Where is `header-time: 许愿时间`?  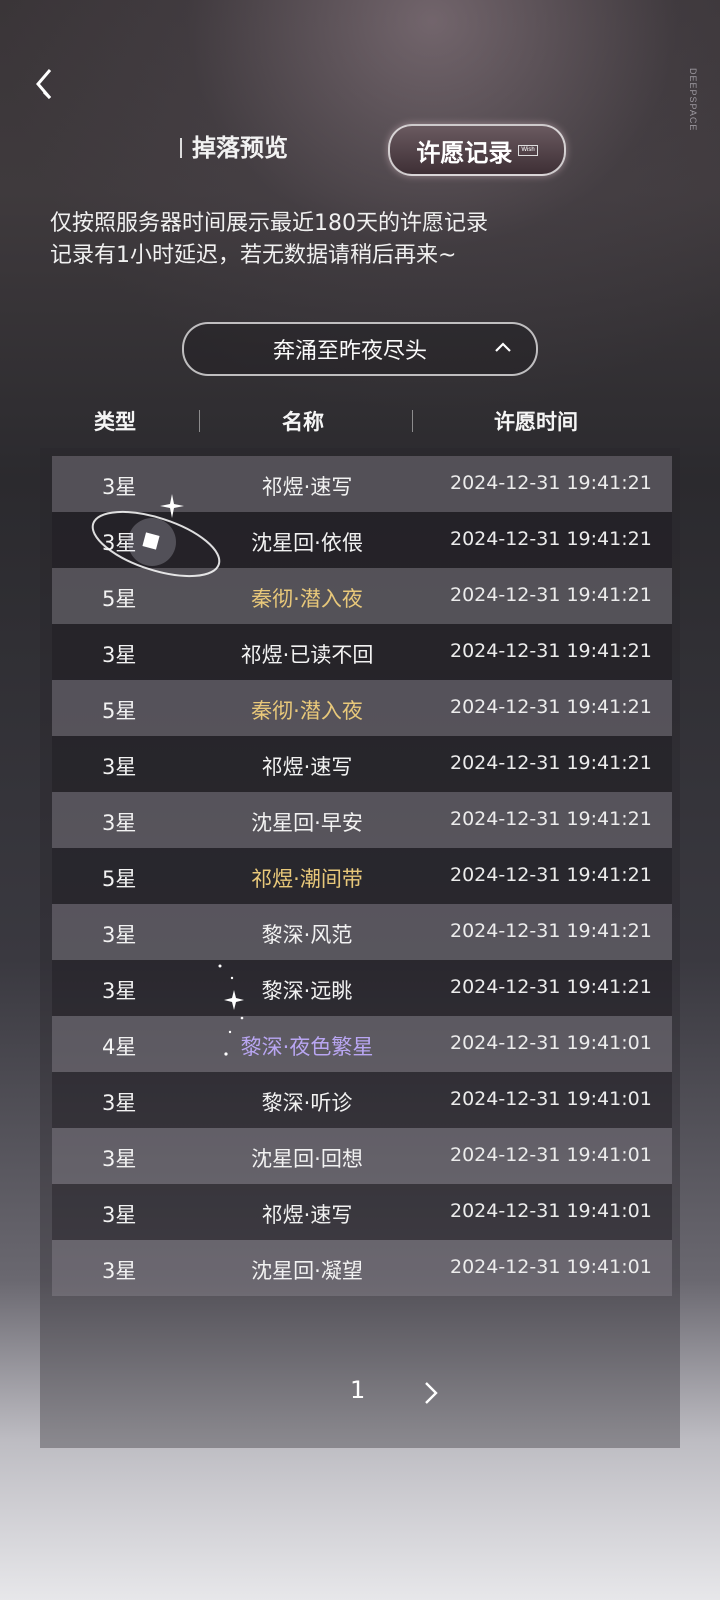
header-time: 许愿时间 is located at coordinates (536, 422).